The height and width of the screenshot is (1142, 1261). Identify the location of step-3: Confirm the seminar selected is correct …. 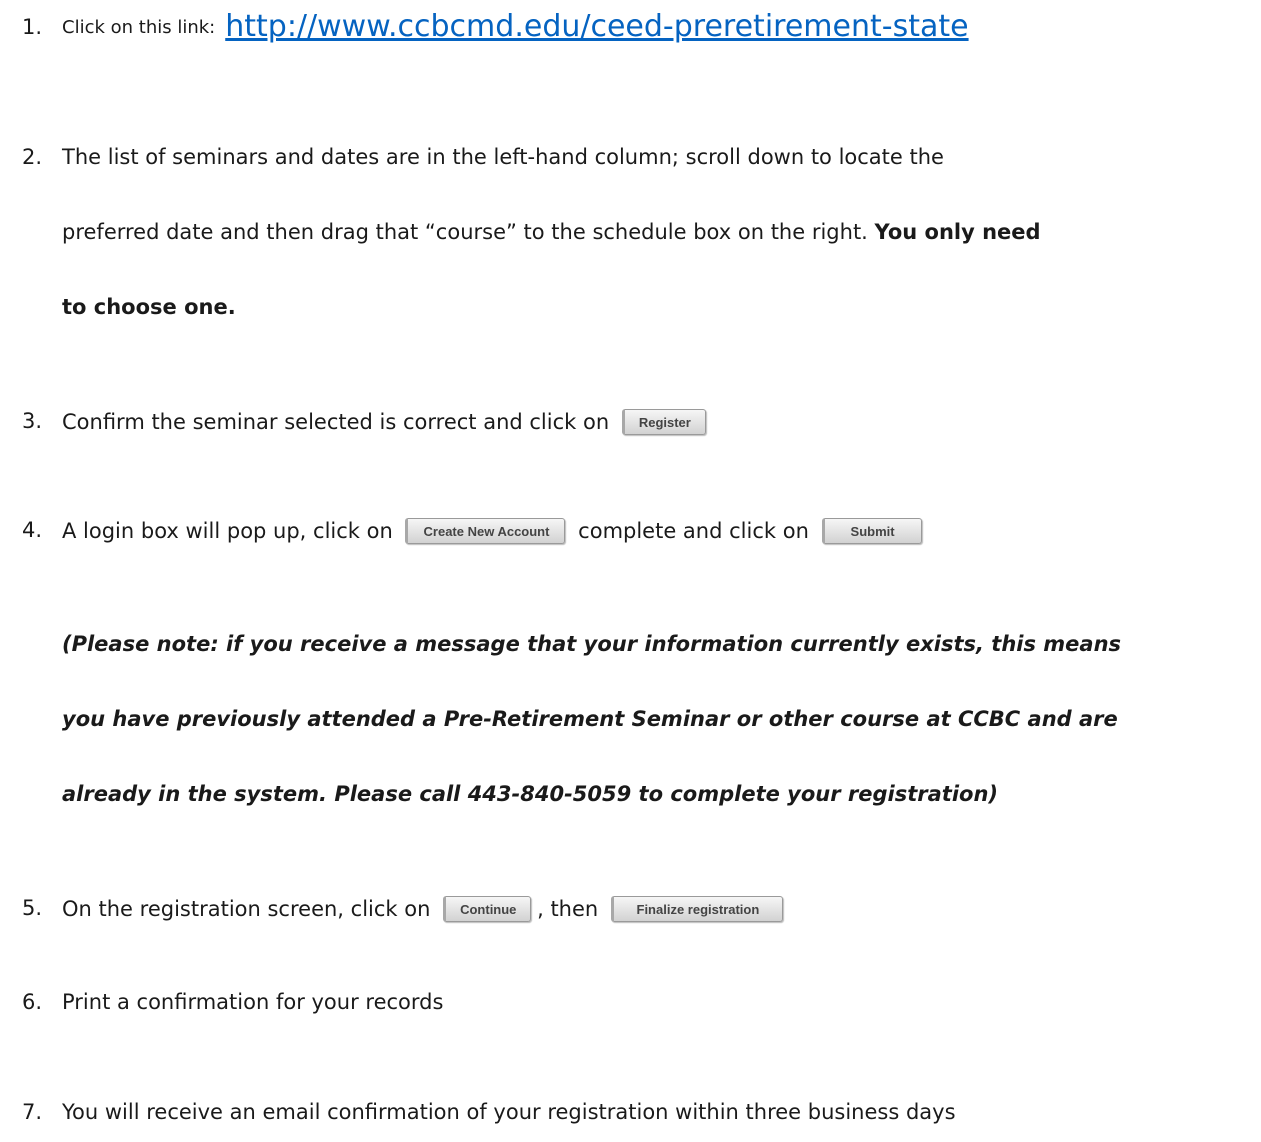
(387, 421).